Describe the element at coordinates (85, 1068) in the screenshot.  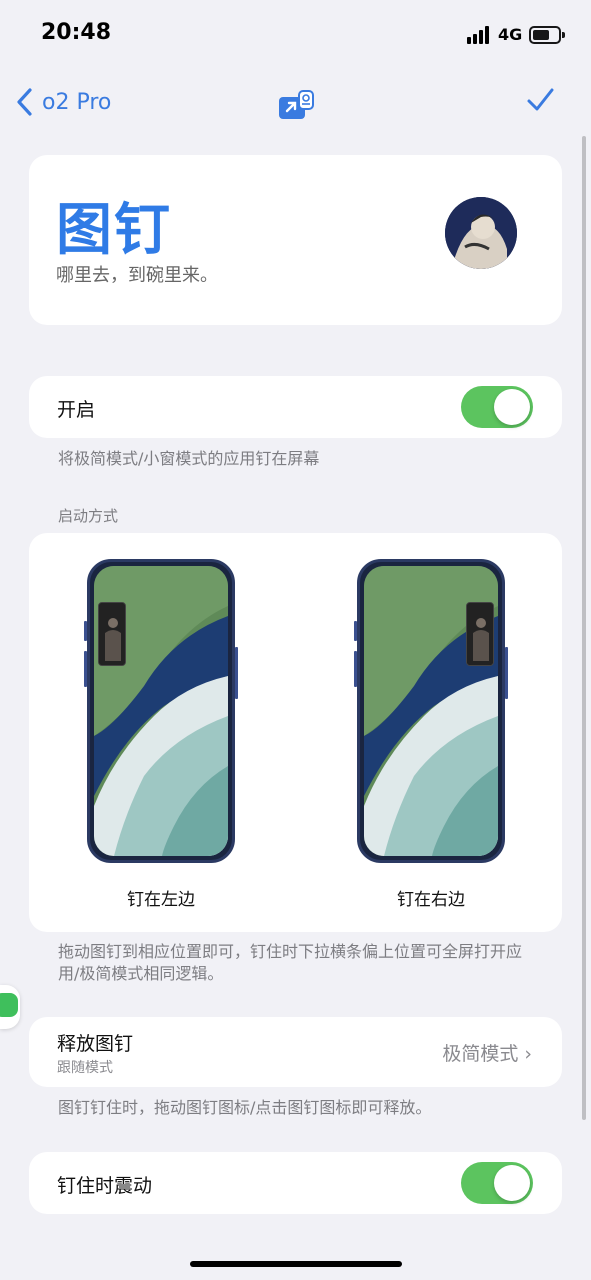
I see `release-pin-subtitle: 跟随模式` at that location.